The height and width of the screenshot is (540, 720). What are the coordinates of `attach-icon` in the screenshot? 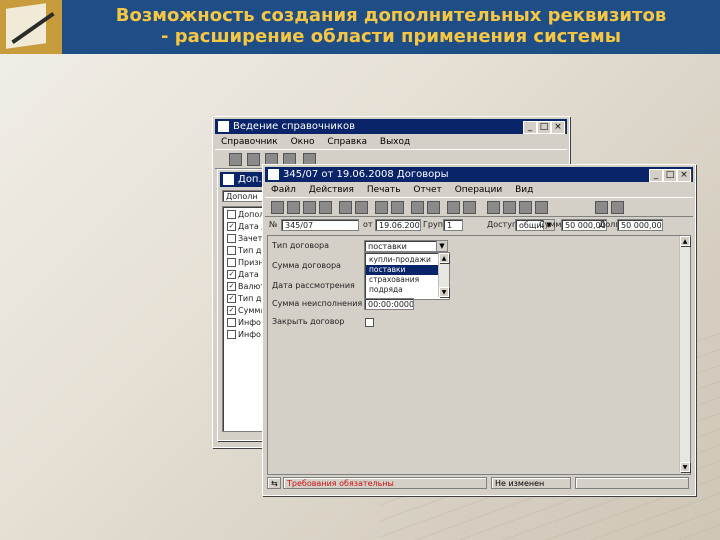 It's located at (453, 207).